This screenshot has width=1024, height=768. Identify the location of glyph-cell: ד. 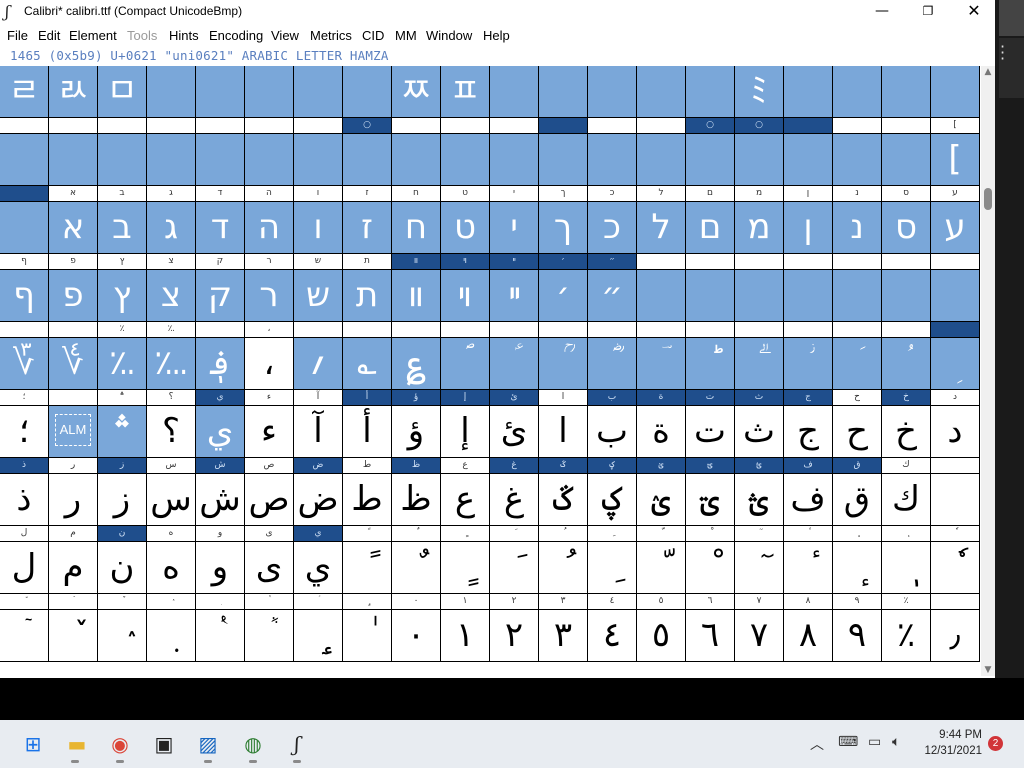
(220, 228).